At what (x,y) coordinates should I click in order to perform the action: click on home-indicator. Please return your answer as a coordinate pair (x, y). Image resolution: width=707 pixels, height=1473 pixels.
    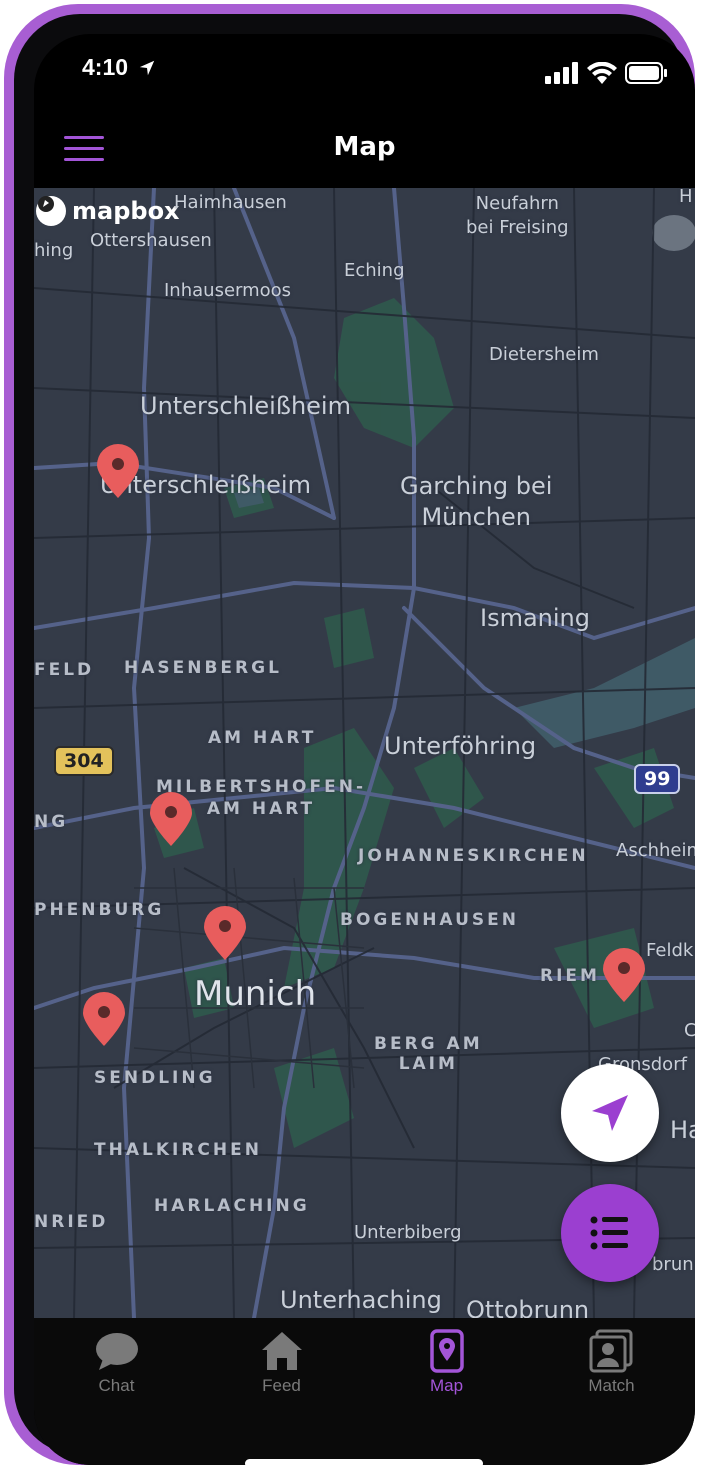
    Looking at the image, I should click on (364, 1462).